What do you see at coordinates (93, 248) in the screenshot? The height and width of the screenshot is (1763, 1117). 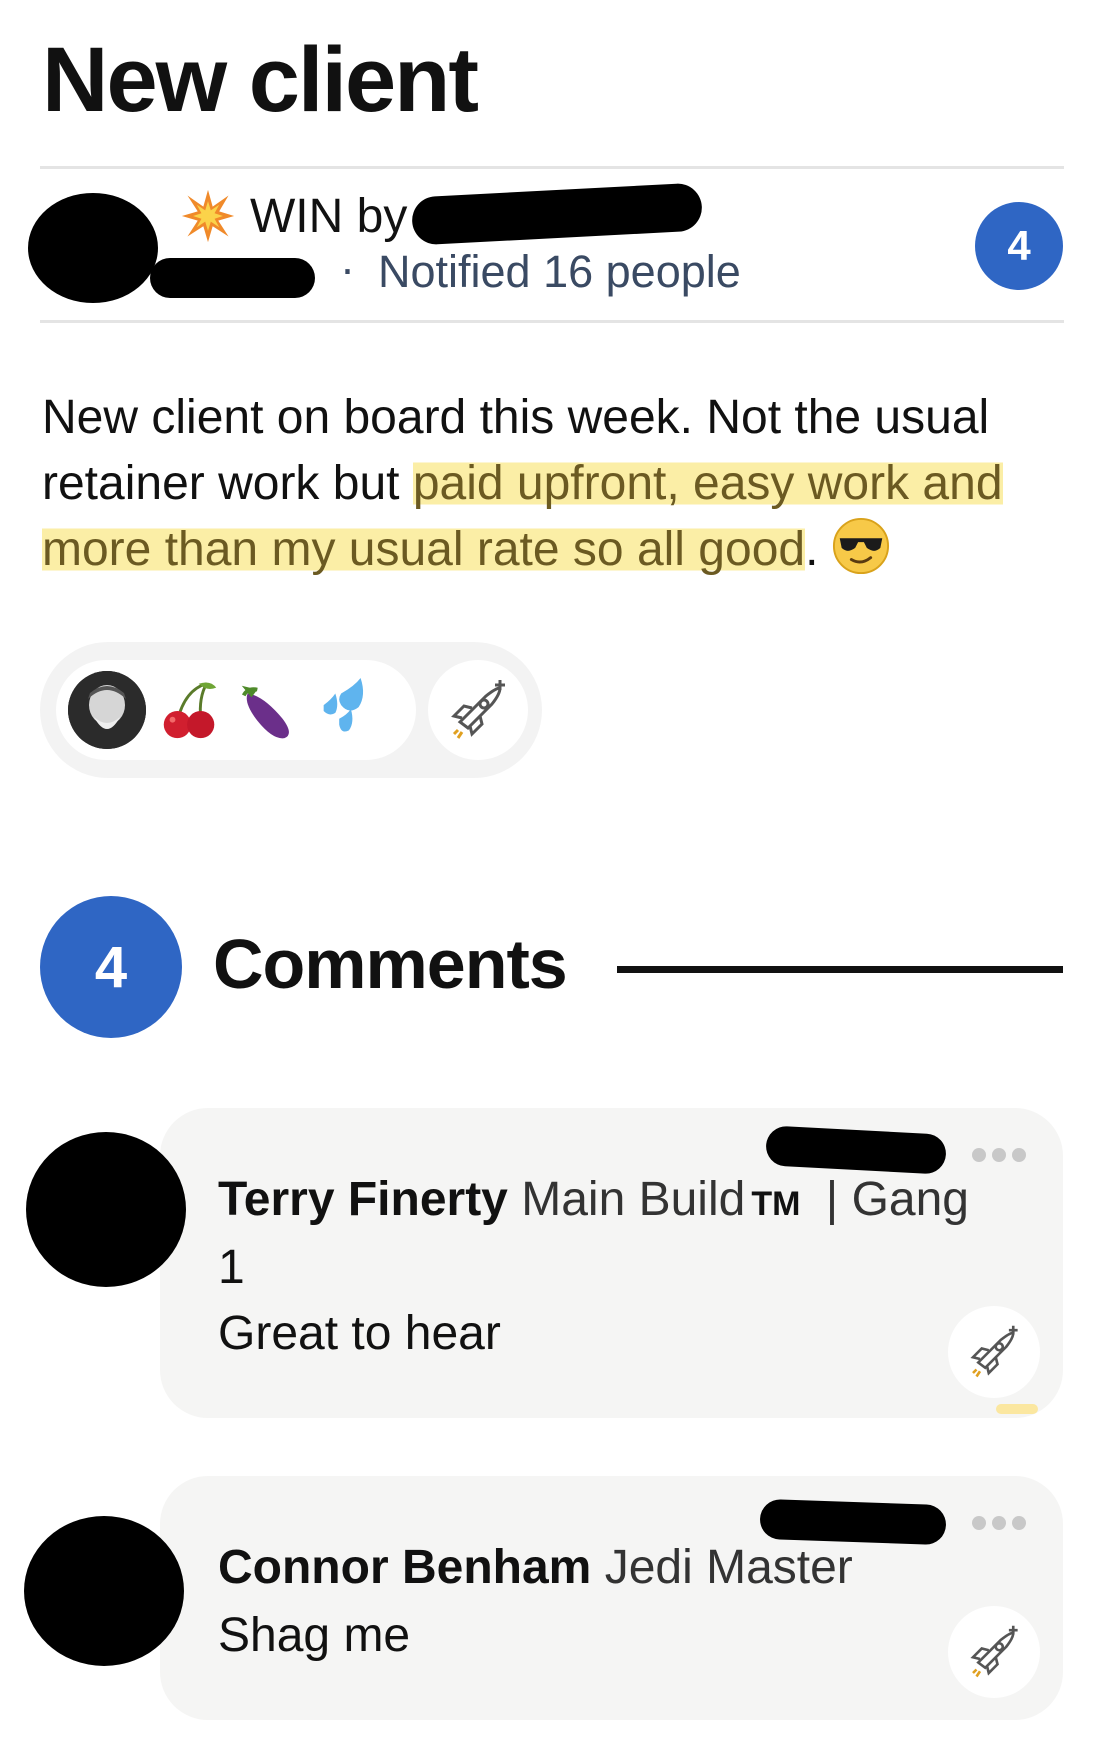 I see `author-avatar-redacted` at bounding box center [93, 248].